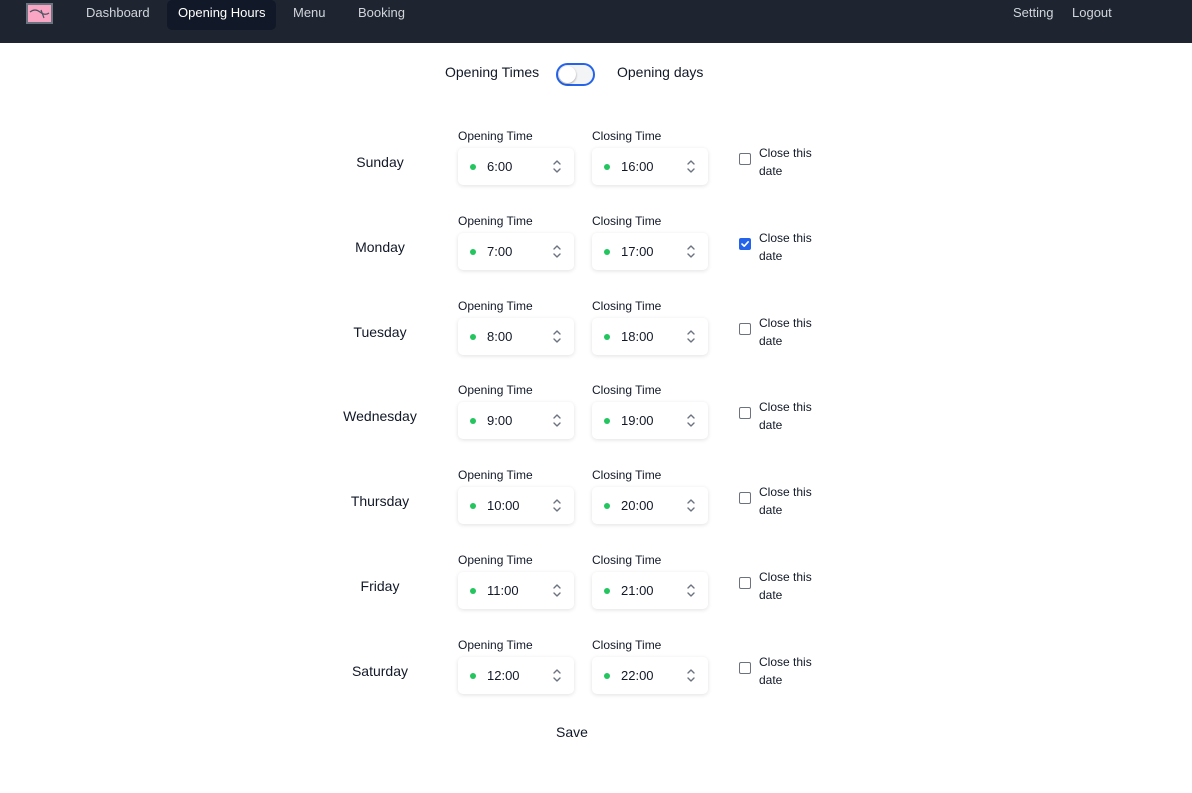 The width and height of the screenshot is (1192, 793). Describe the element at coordinates (516, 336) in the screenshot. I see `opening-time-select: 8:00` at that location.